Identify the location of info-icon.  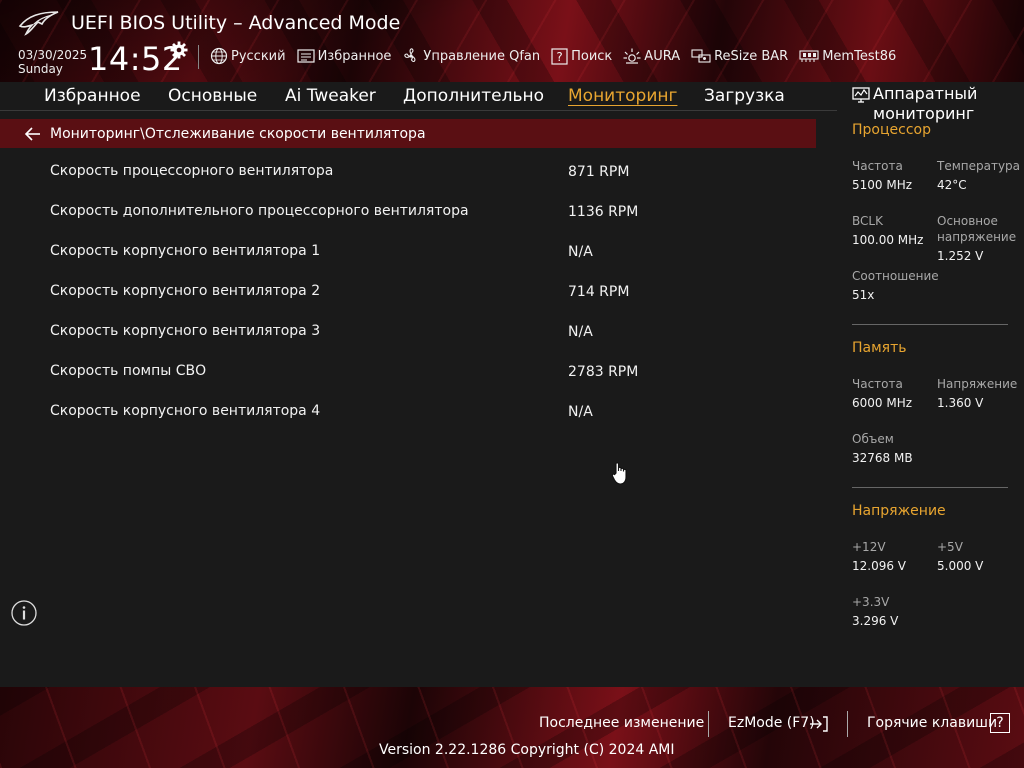
(24, 613).